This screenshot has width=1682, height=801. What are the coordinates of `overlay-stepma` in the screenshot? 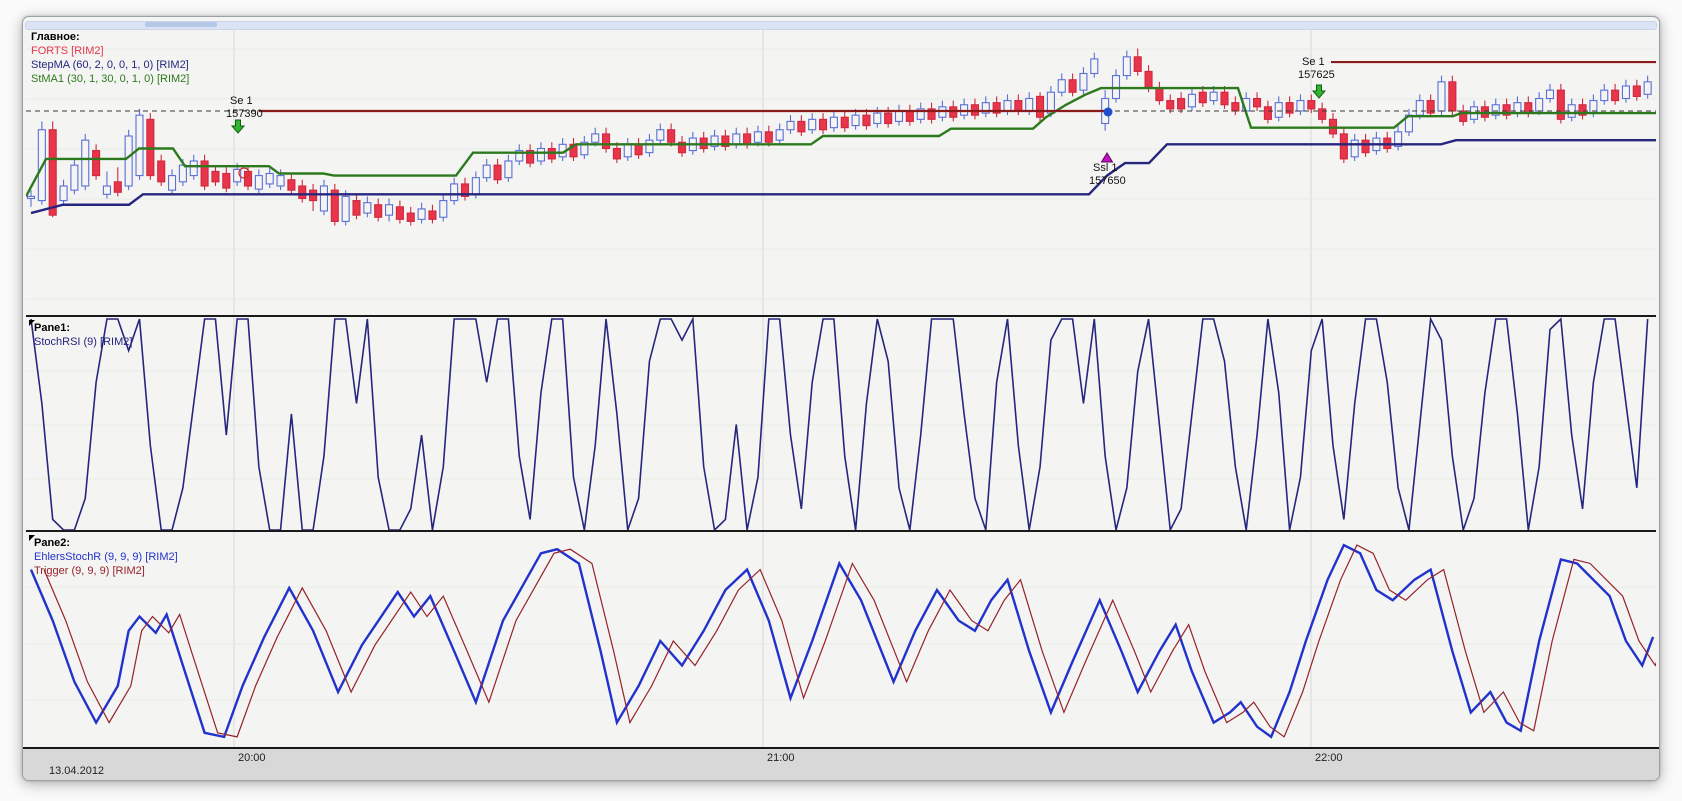 It's located at (843, 176).